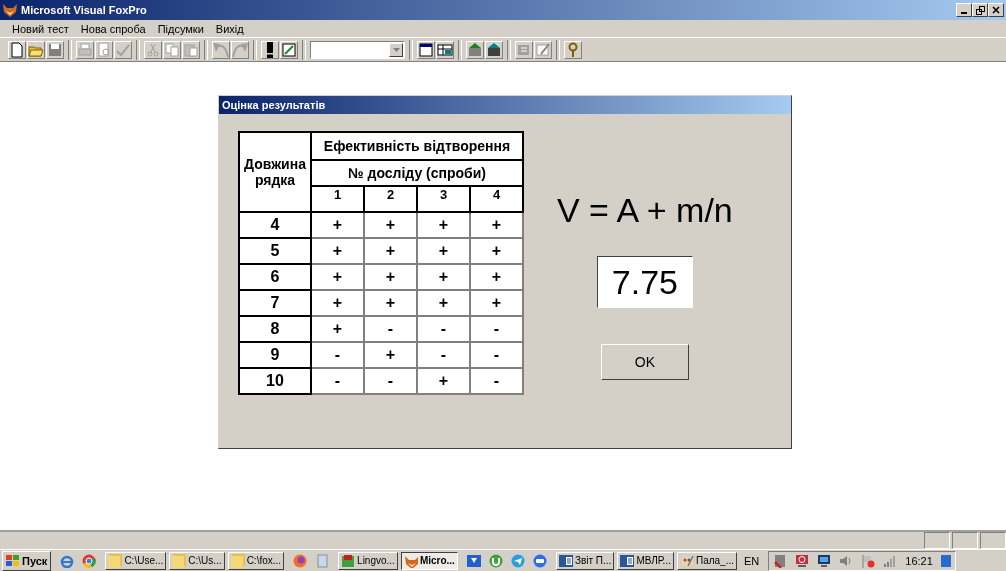 The height and width of the screenshot is (571, 1006). What do you see at coordinates (300, 560) in the screenshot?
I see `firefox-icon` at bounding box center [300, 560].